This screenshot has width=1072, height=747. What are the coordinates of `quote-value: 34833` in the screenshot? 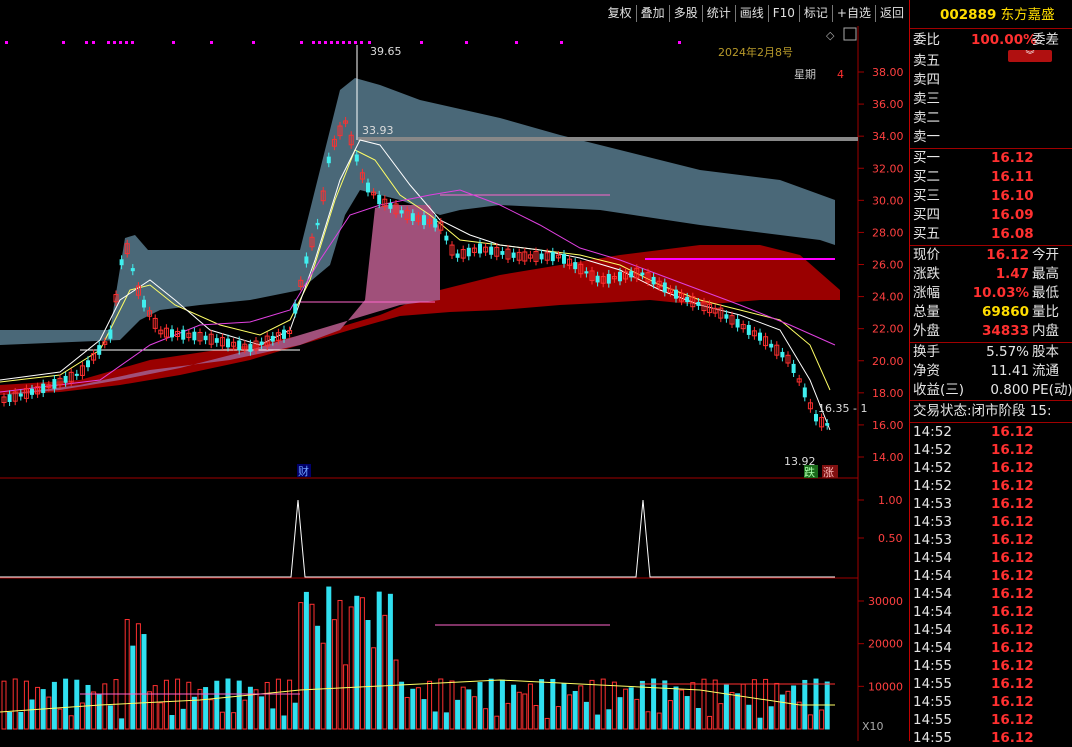 It's located at (1005, 331).